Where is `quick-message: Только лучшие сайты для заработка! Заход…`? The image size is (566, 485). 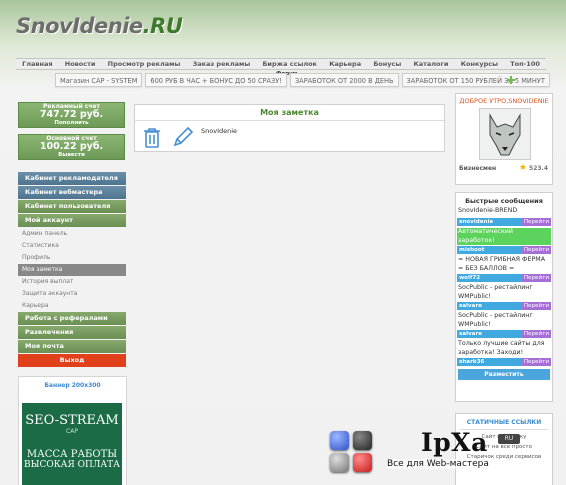 quick-message: Только лучшие сайты для заработка! Заход… is located at coordinates (504, 352).